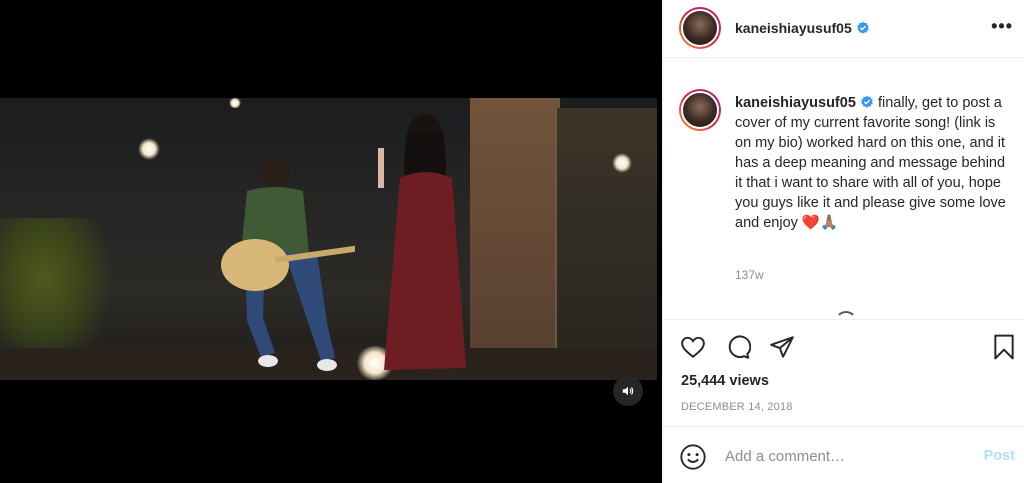 The image size is (1024, 483). What do you see at coordinates (606, 233) in the screenshot?
I see `video-scene-window` at bounding box center [606, 233].